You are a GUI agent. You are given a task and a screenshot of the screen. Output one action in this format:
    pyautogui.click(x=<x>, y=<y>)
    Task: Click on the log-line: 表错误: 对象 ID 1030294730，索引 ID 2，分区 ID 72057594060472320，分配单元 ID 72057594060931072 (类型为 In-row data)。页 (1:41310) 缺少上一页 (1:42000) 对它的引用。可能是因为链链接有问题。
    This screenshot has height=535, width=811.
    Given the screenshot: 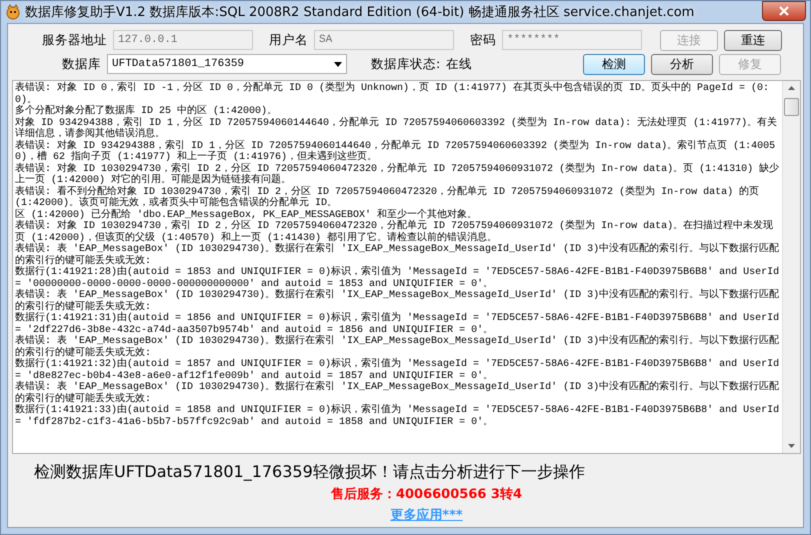 What is the action you would take?
    pyautogui.click(x=397, y=175)
    